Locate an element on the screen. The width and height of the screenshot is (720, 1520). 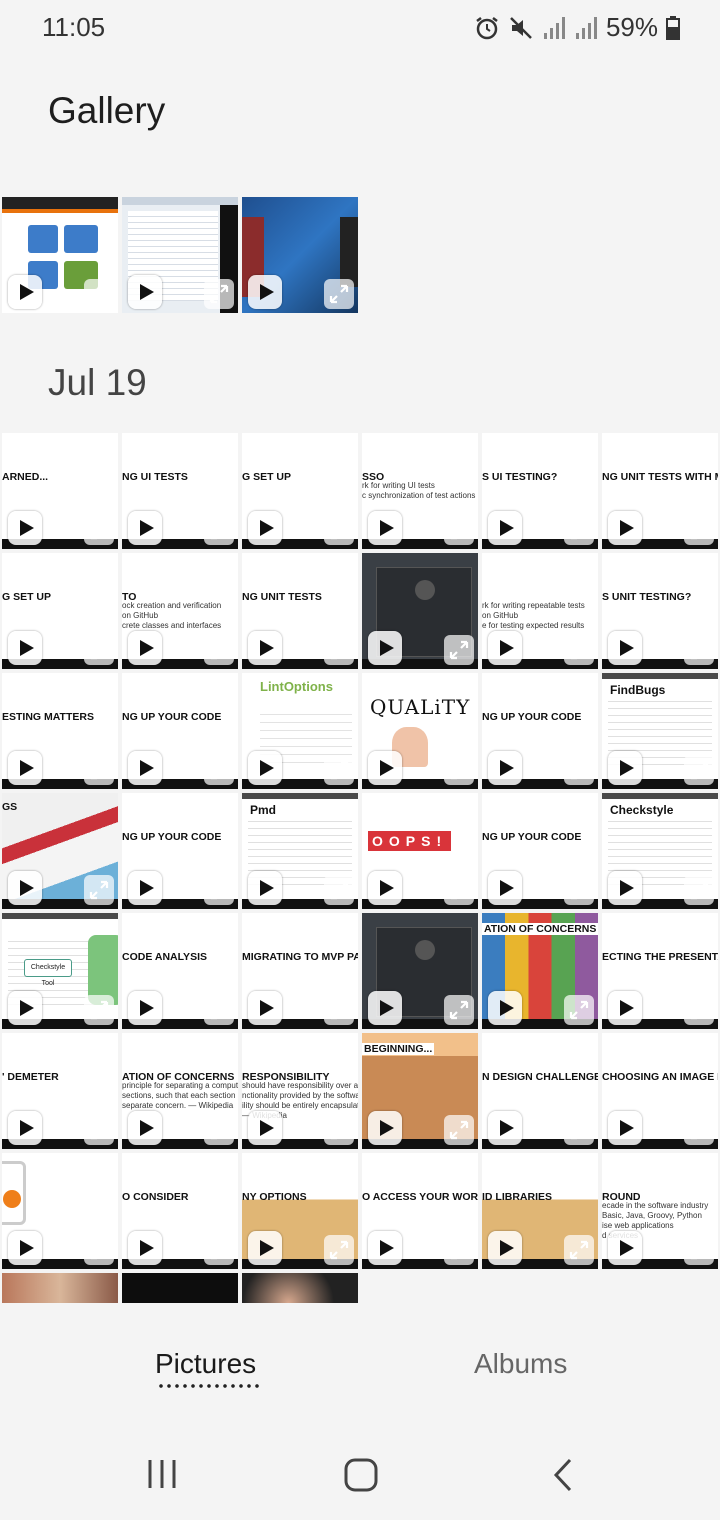
video-thumbnail: LintOptions is located at coordinates (300, 731).